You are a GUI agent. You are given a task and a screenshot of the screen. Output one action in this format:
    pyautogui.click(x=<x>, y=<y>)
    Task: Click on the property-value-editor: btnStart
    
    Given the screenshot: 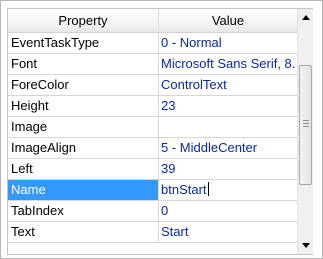 What is the action you would take?
    pyautogui.click(x=227, y=190)
    